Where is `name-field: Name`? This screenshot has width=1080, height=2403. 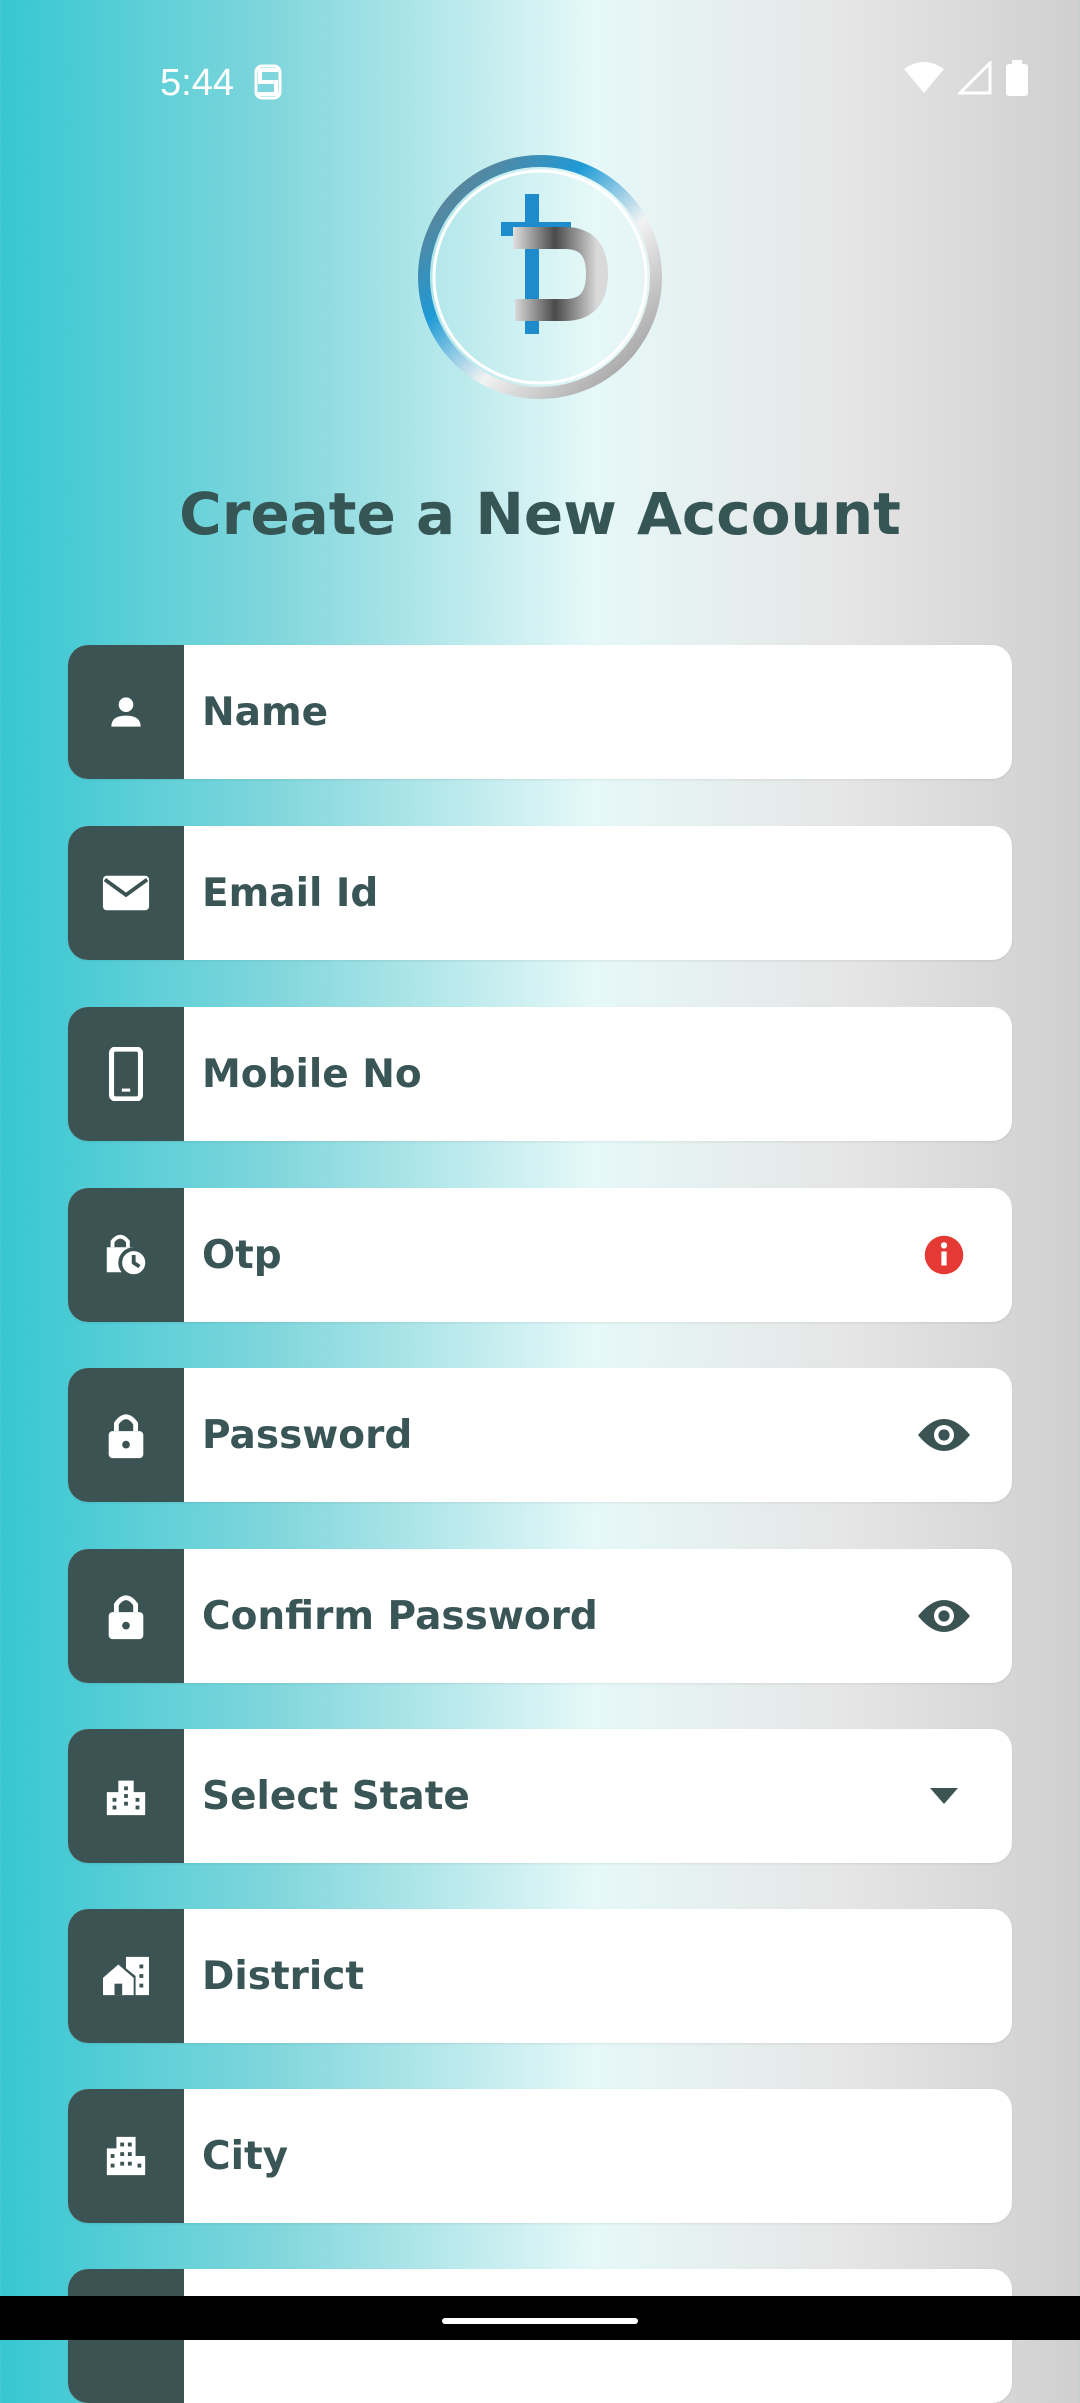 name-field: Name is located at coordinates (540, 712).